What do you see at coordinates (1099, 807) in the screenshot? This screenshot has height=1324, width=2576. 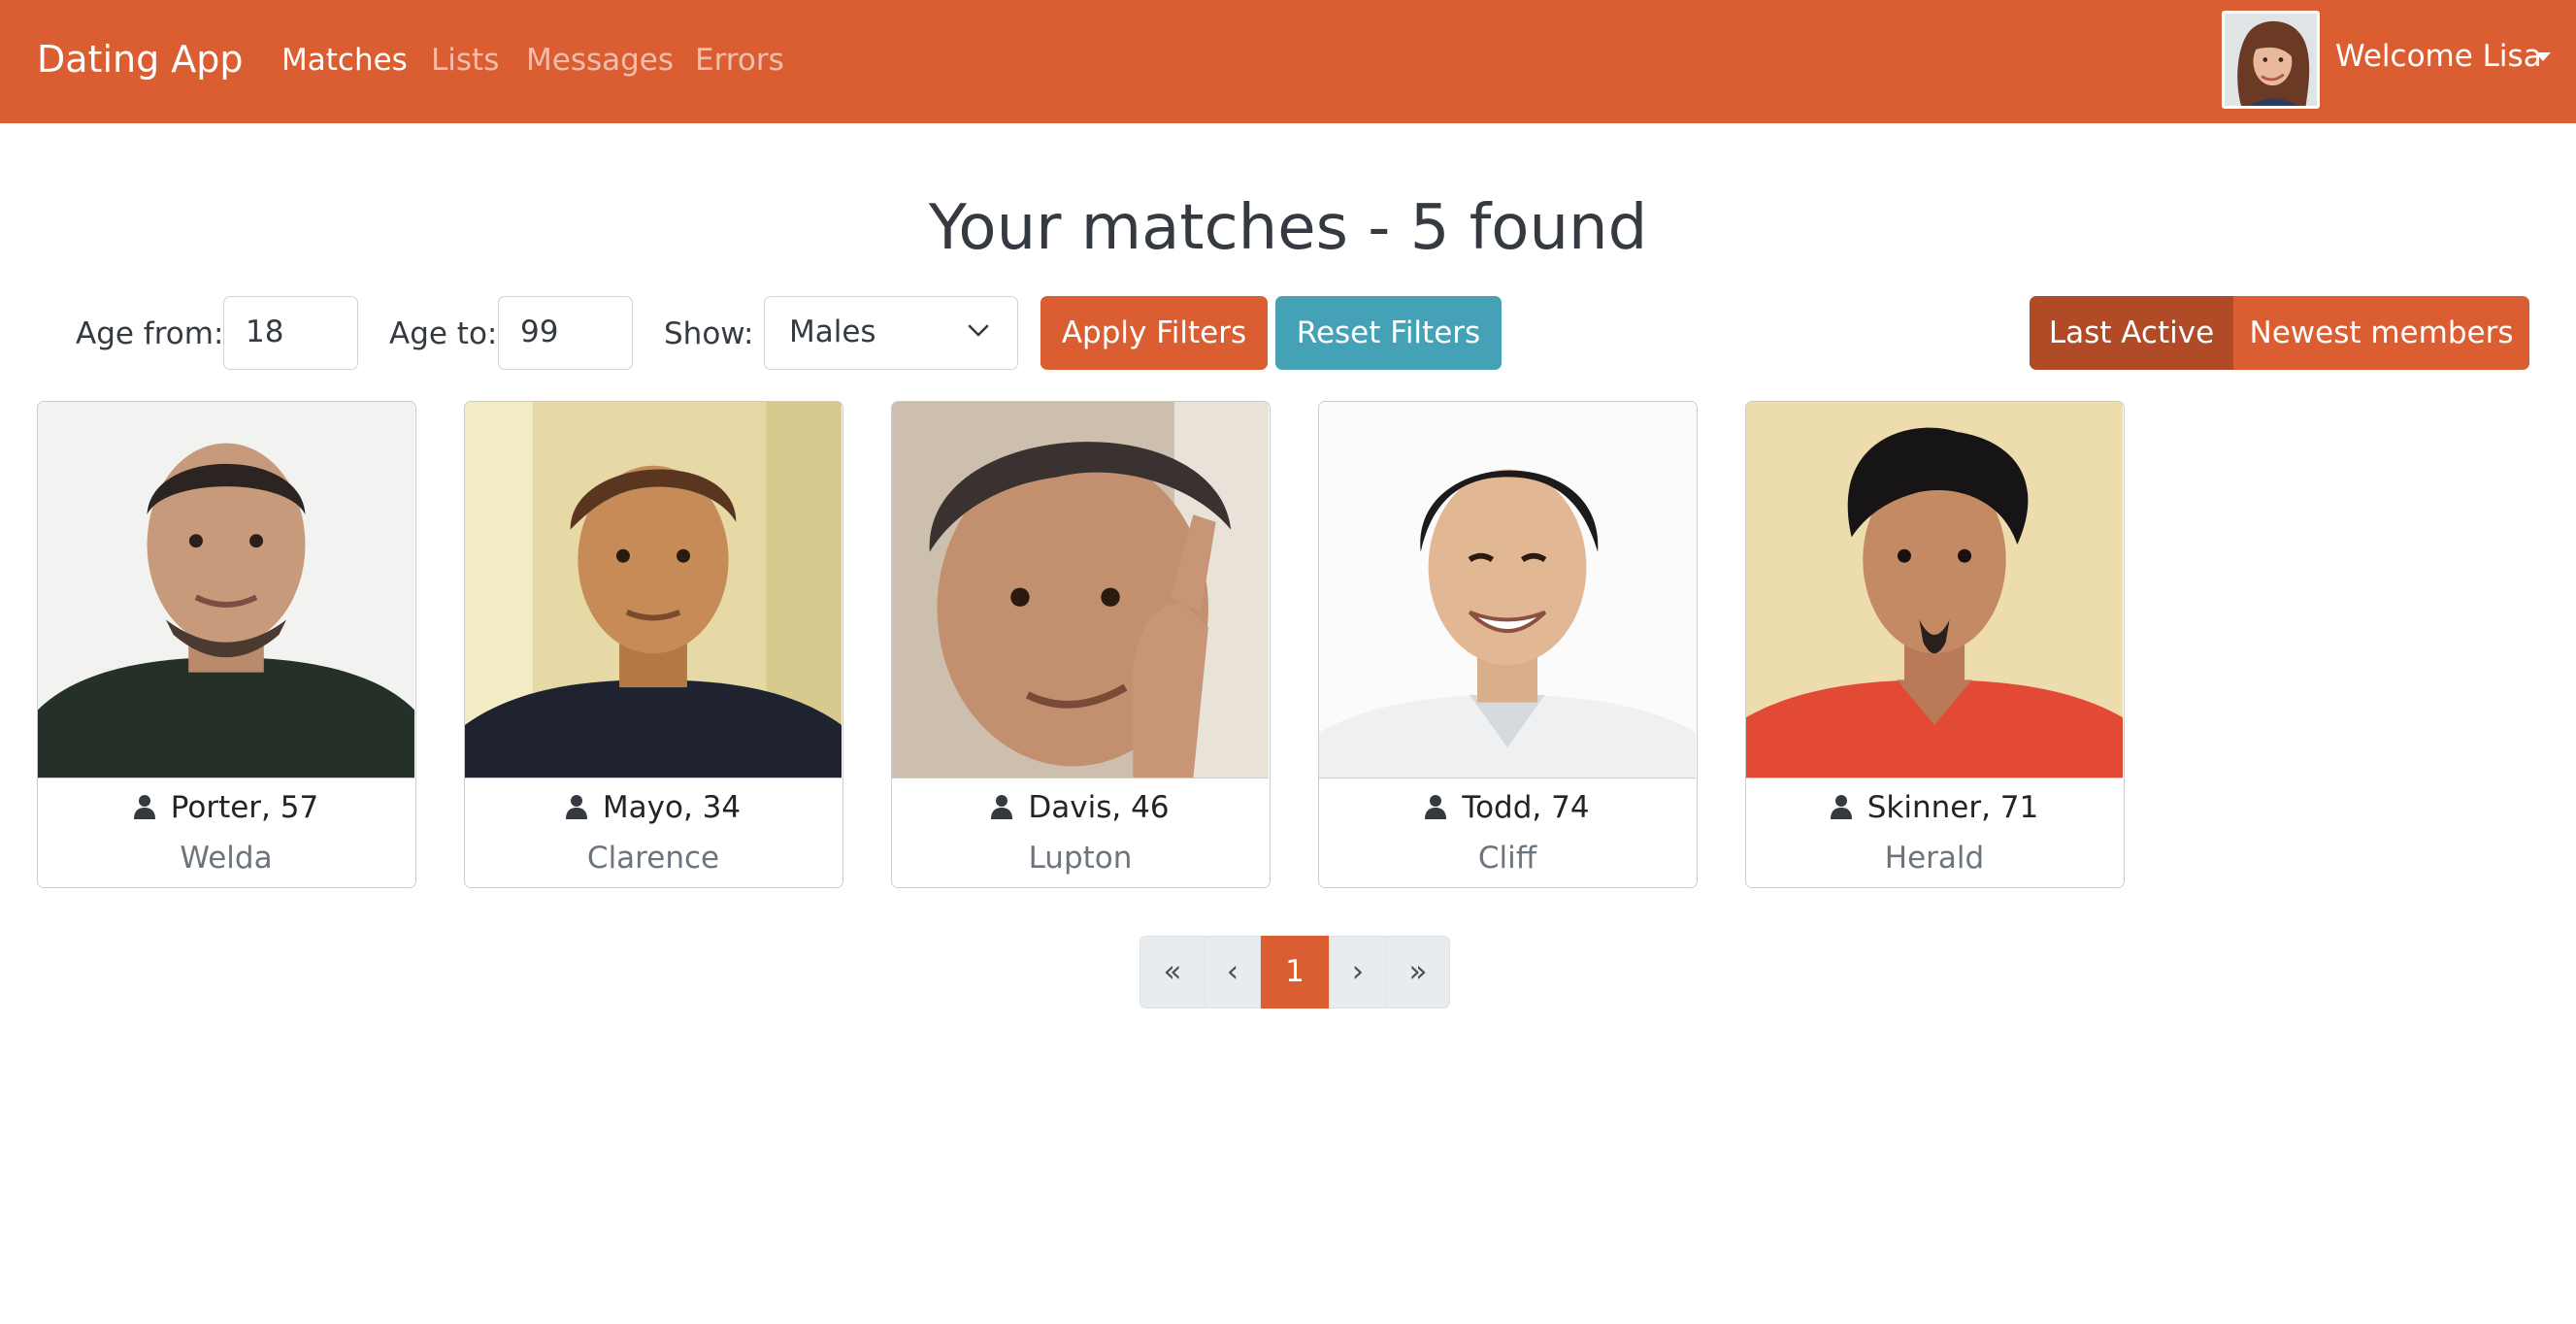 I see `member-name: Davis, 46` at bounding box center [1099, 807].